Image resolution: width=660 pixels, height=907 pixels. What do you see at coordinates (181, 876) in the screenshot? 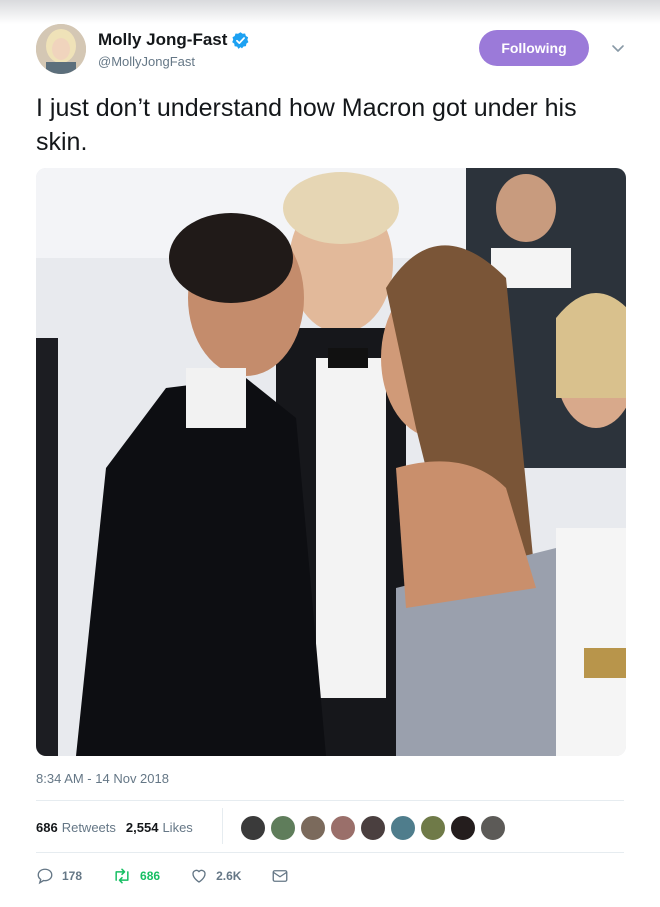
I see `action-bar: 178 686 2.6K` at bounding box center [181, 876].